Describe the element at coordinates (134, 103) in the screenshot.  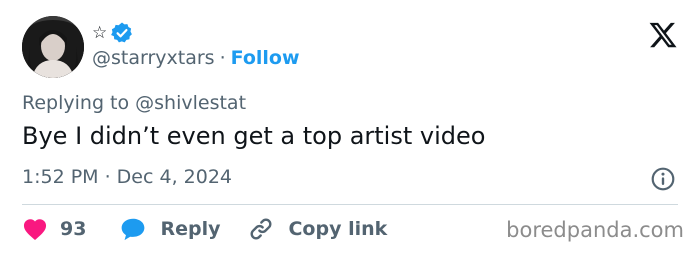
I see `replying-to: Replying to @shivlestat` at that location.